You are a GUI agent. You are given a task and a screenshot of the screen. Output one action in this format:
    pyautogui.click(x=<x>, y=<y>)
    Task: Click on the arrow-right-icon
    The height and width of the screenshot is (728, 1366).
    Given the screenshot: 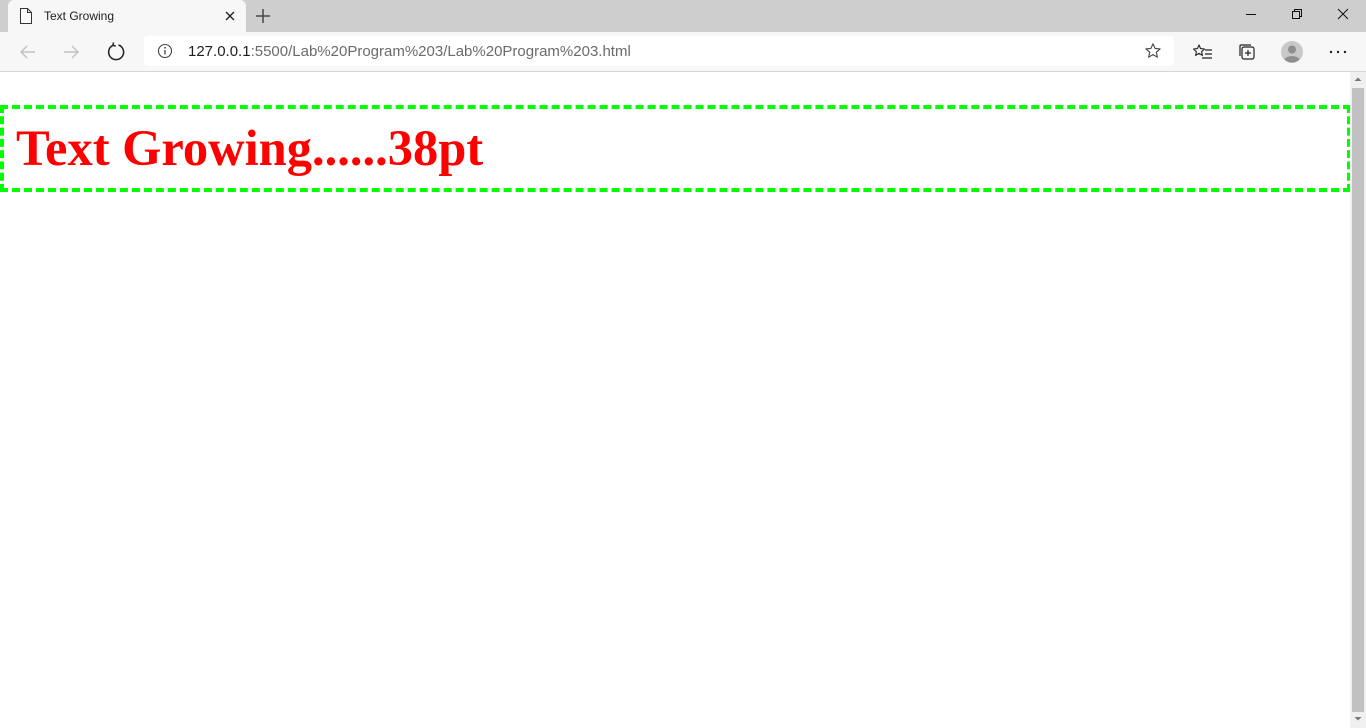 What is the action you would take?
    pyautogui.click(x=71, y=52)
    